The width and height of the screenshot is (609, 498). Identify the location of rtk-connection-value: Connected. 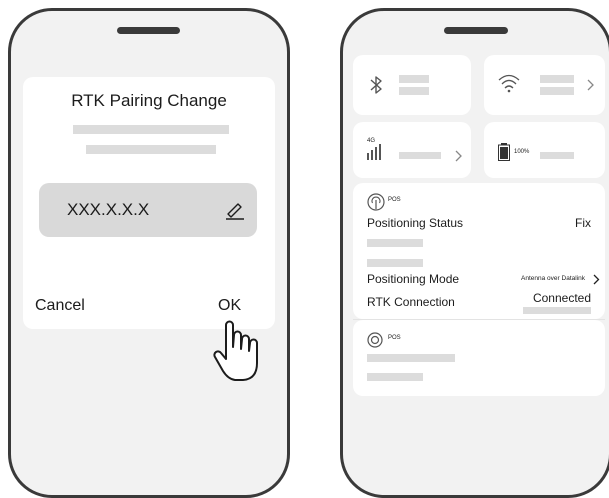
(561, 298).